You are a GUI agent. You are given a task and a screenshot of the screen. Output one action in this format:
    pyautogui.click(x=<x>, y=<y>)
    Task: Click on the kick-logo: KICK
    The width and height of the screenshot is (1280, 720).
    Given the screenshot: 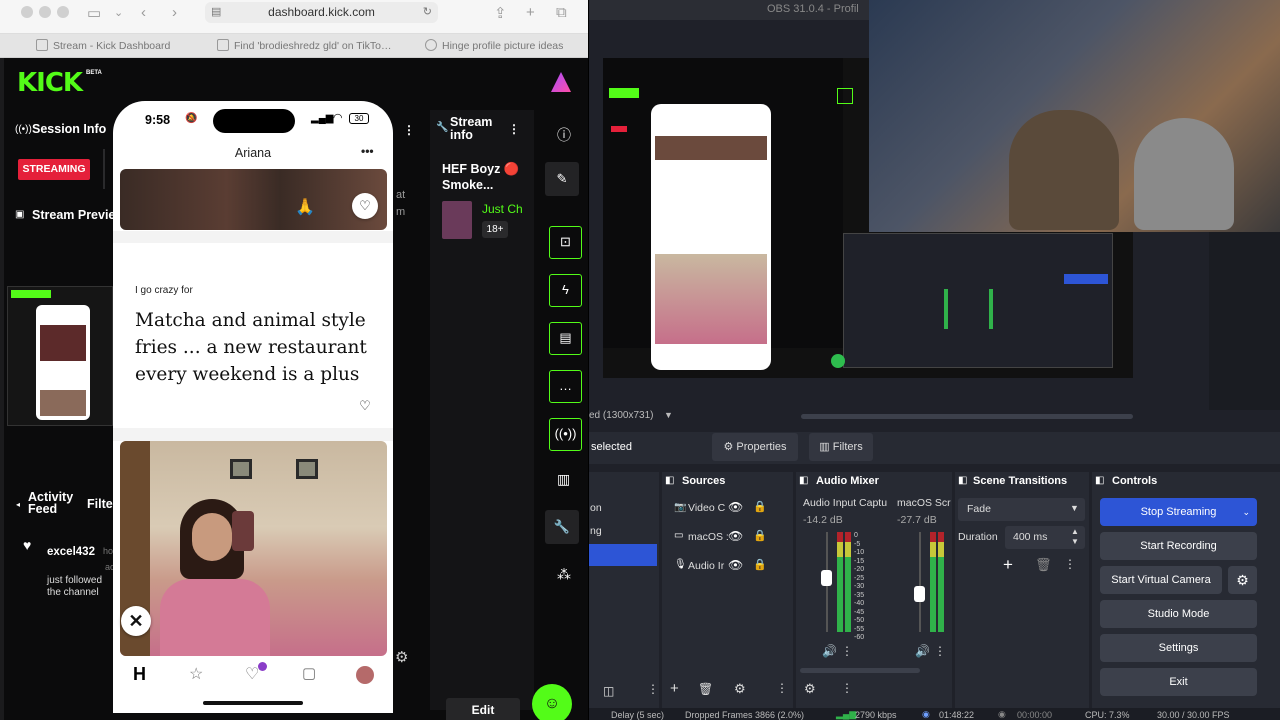 What is the action you would take?
    pyautogui.click(x=50, y=83)
    